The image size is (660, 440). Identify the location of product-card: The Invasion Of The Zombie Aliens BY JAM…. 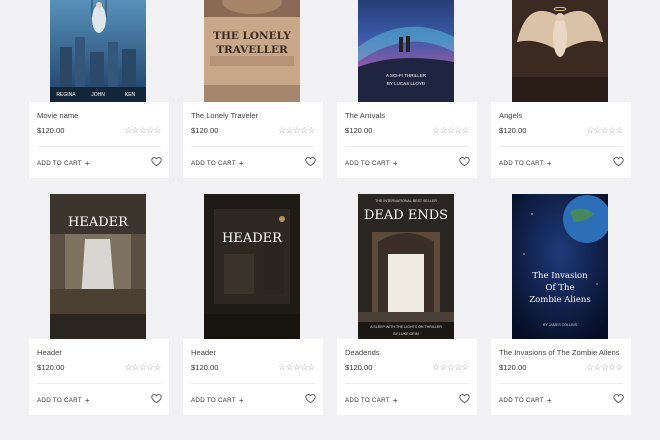
(561, 304).